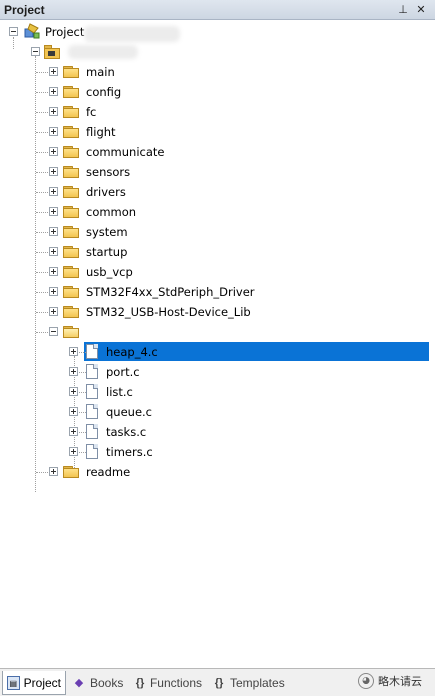 This screenshot has height=696, width=435. Describe the element at coordinates (150, 72) in the screenshot. I see `tree-group-main: main` at that location.